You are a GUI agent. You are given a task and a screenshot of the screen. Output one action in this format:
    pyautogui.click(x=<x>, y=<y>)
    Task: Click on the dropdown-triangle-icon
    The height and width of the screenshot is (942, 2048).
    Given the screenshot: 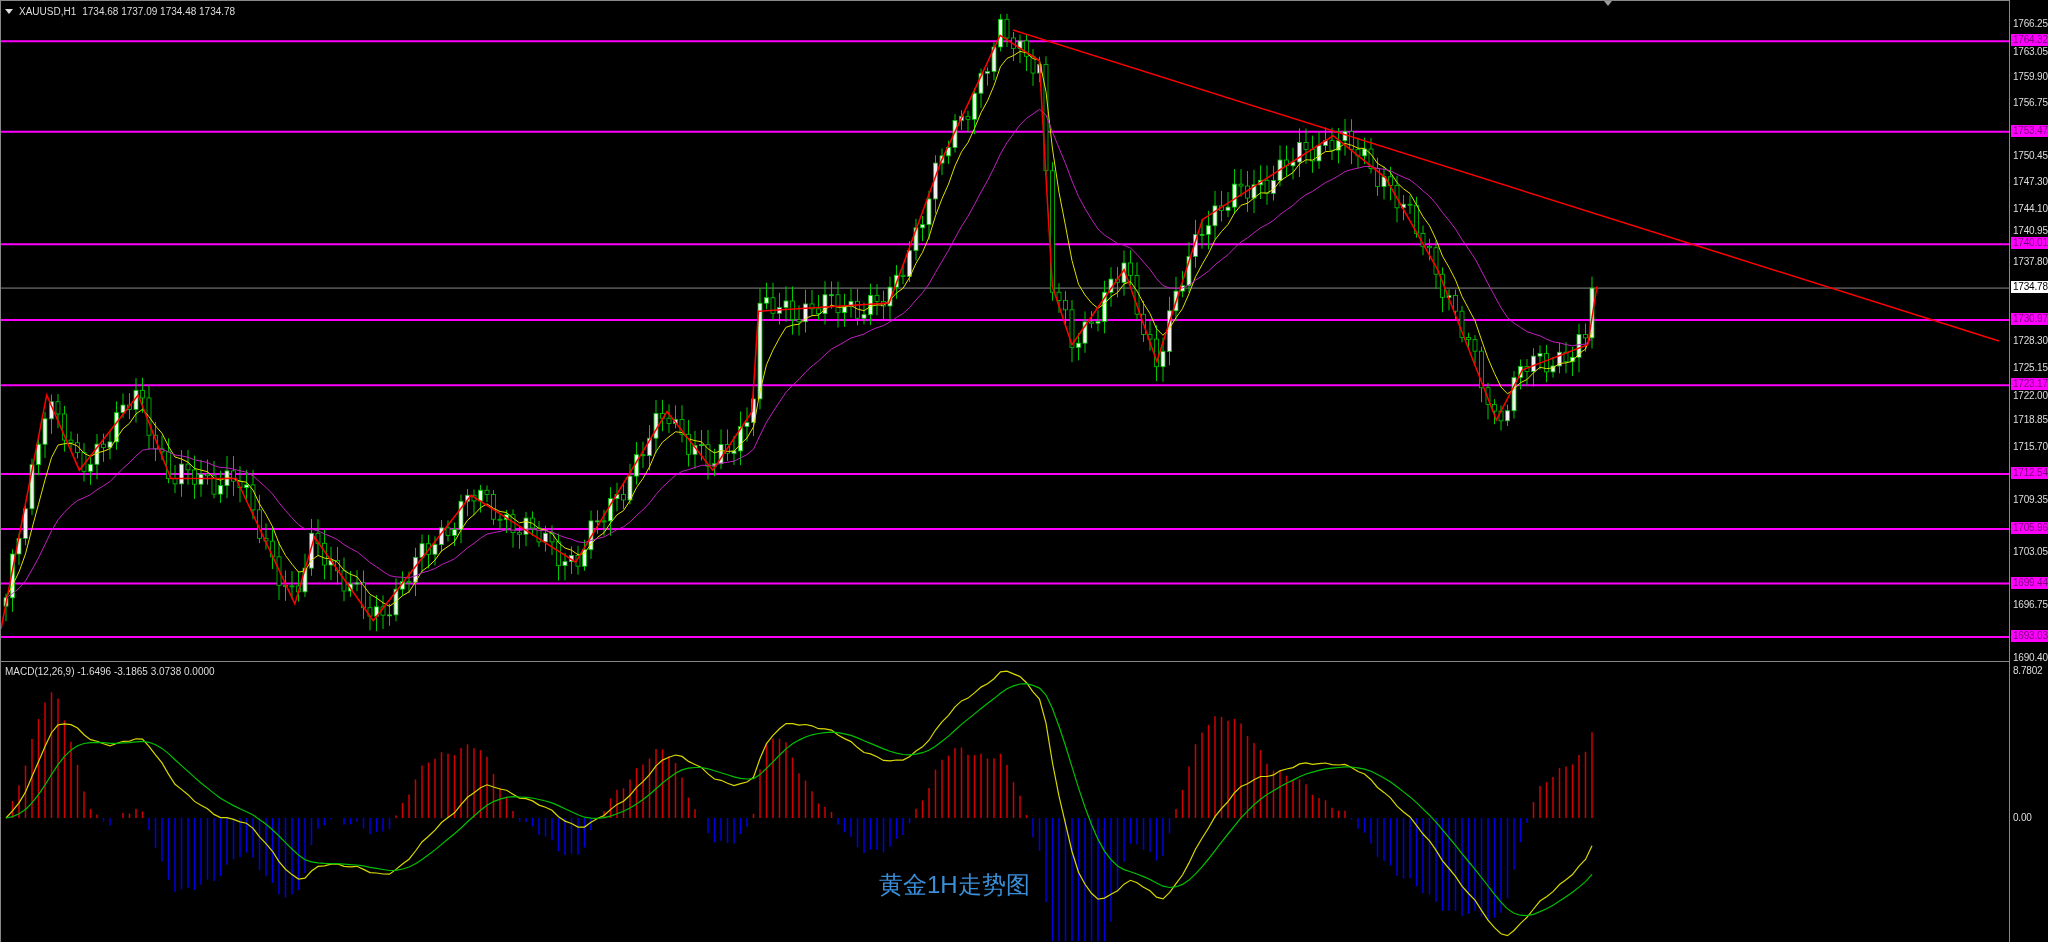 What is the action you would take?
    pyautogui.click(x=9, y=11)
    